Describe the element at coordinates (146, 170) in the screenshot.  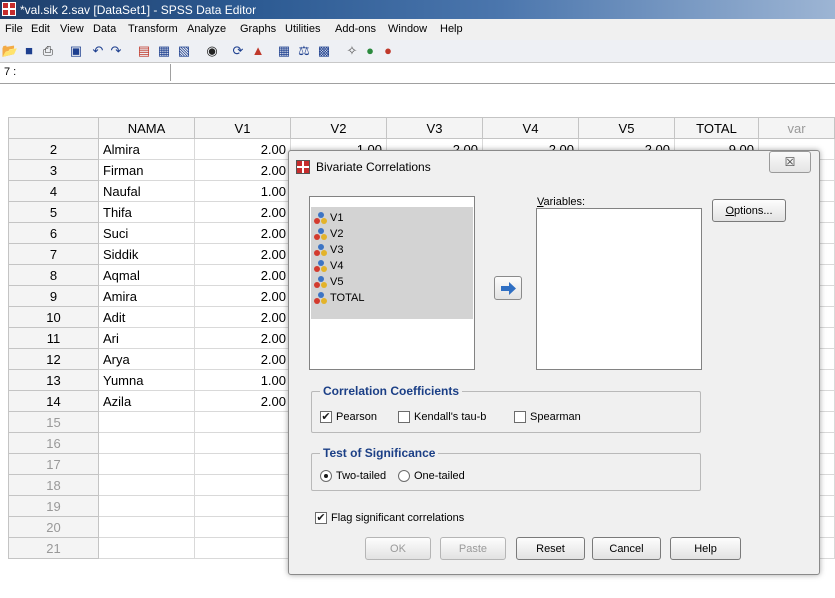
I see `data-cell: Firman` at that location.